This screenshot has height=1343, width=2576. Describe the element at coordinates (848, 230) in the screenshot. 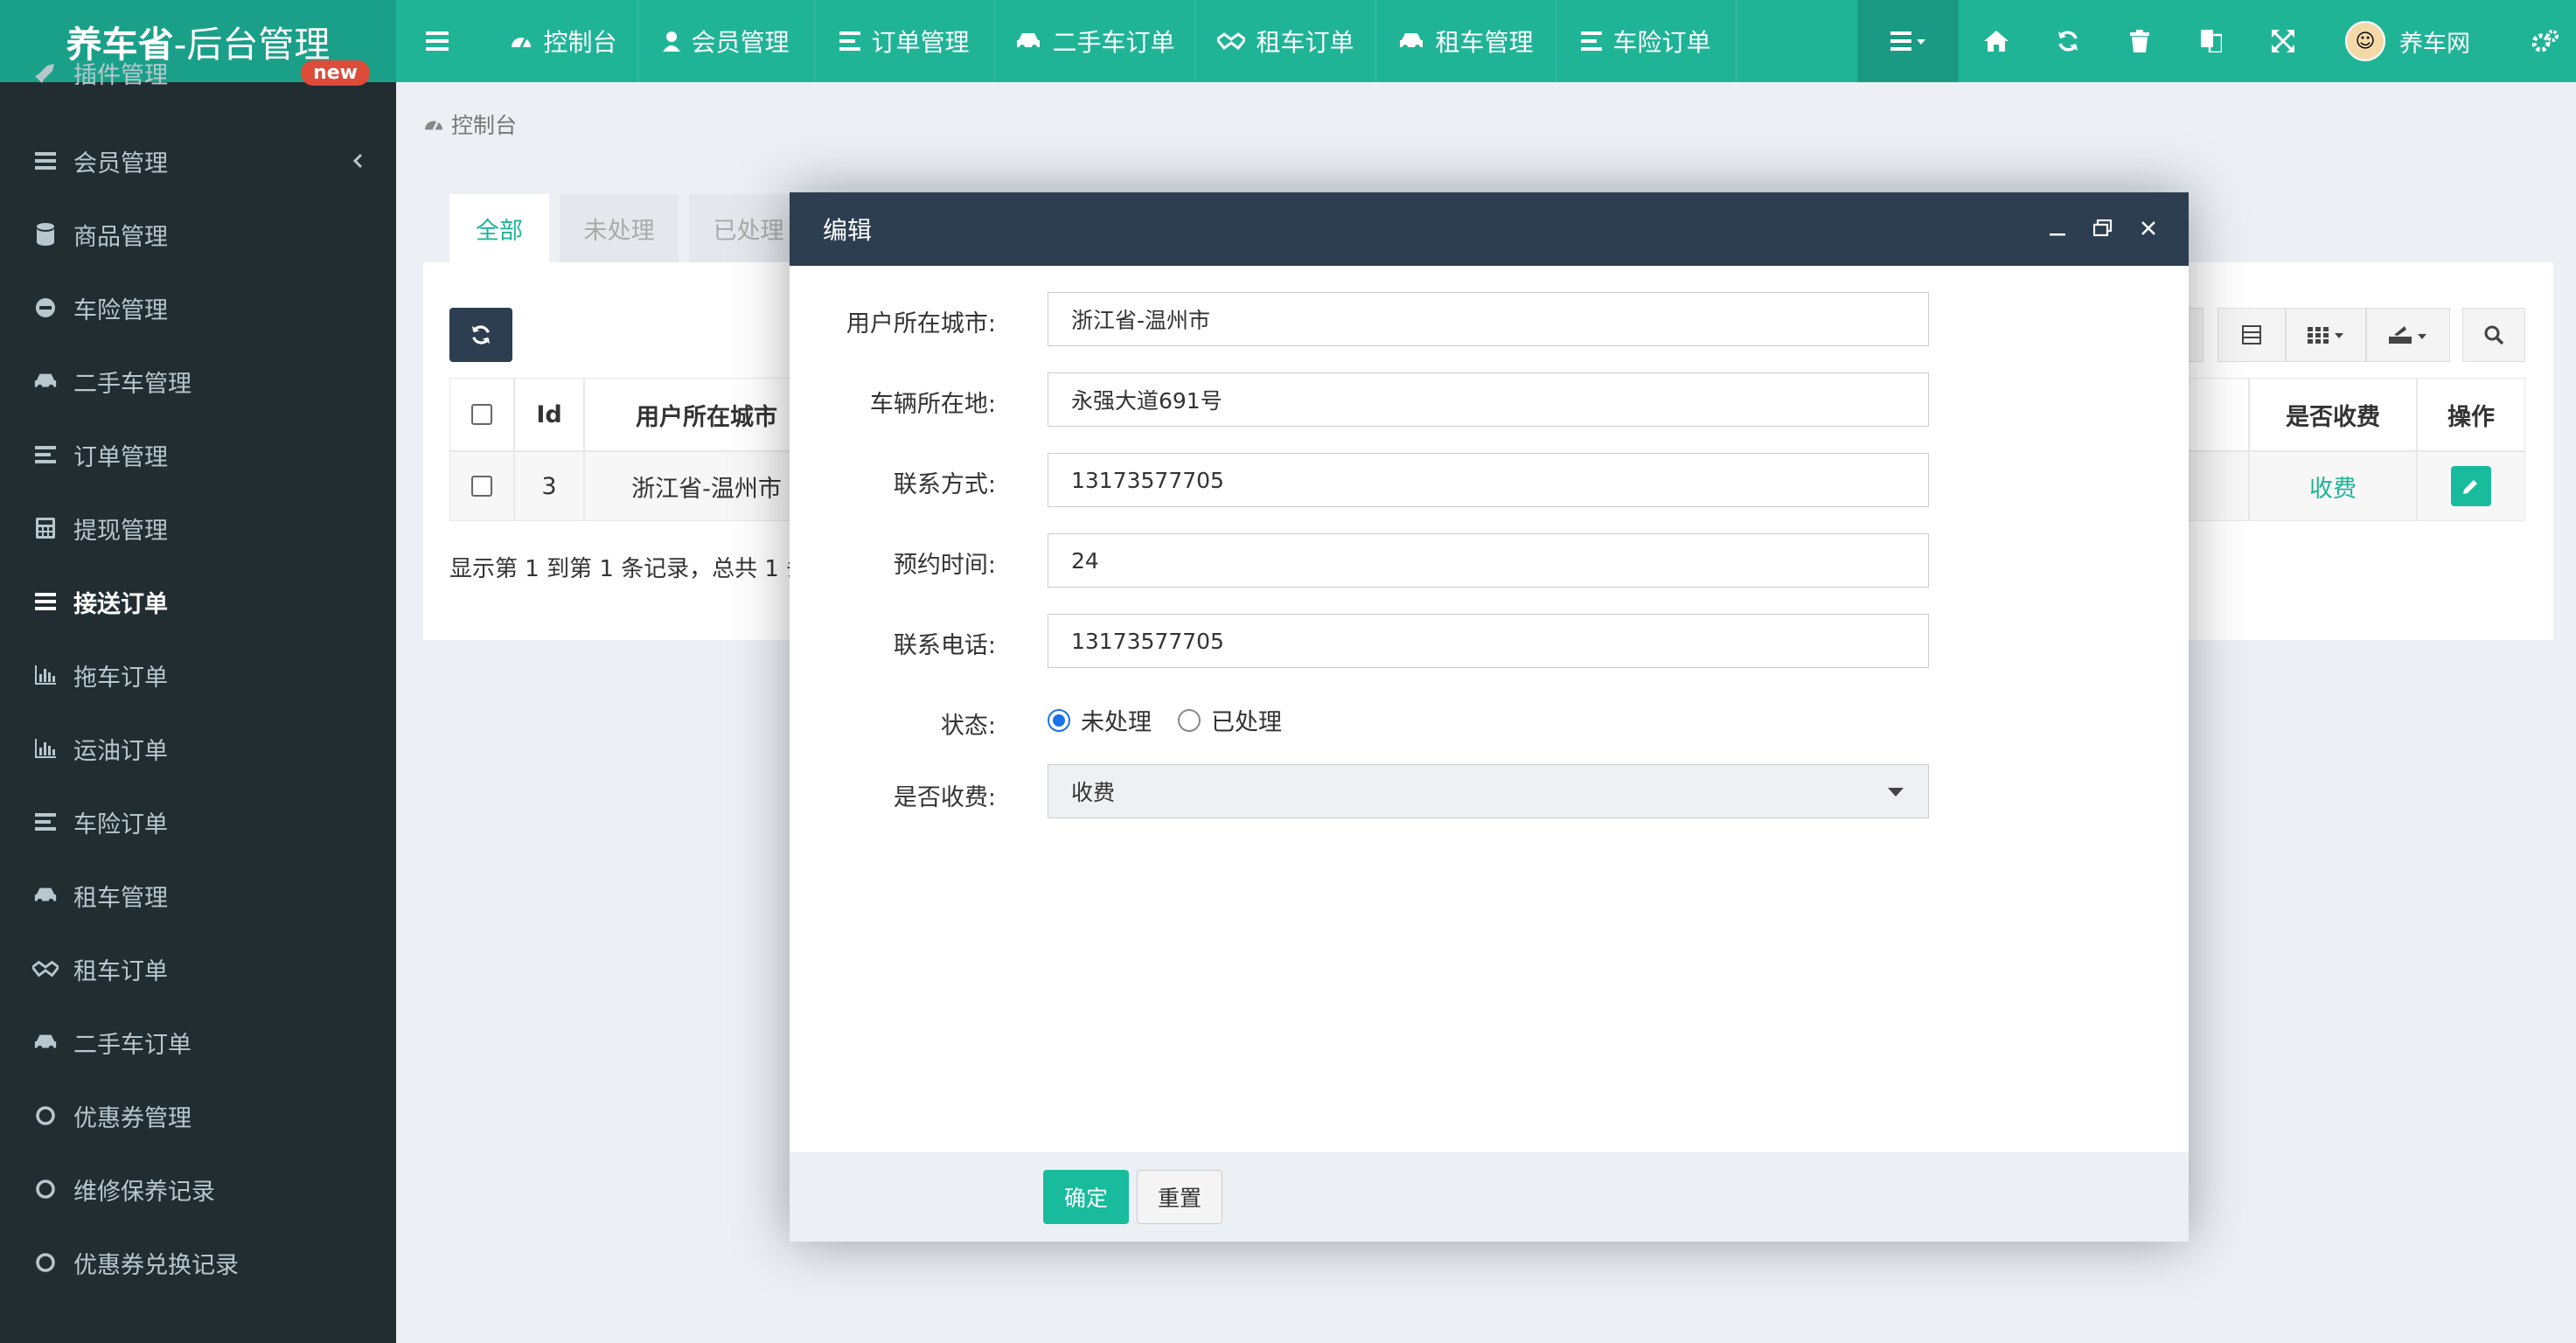

I see `modal-title: 编辑` at that location.